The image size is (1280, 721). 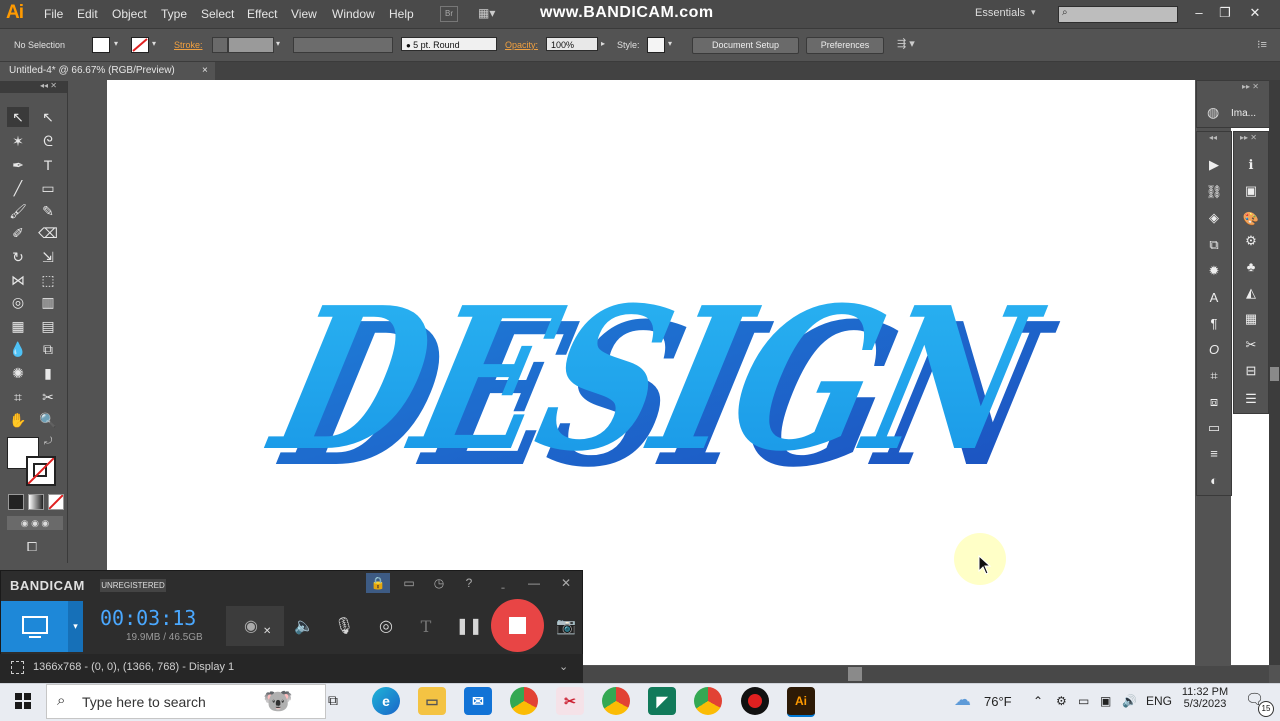 What do you see at coordinates (75, 626) in the screenshot?
I see `record-mode-dropdown-icon: ▾` at bounding box center [75, 626].